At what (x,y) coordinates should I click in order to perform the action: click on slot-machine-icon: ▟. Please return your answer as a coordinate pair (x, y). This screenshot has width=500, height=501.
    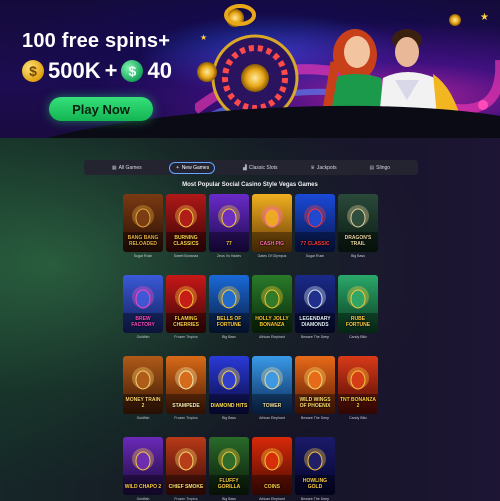
    Looking at the image, I should click on (245, 167).